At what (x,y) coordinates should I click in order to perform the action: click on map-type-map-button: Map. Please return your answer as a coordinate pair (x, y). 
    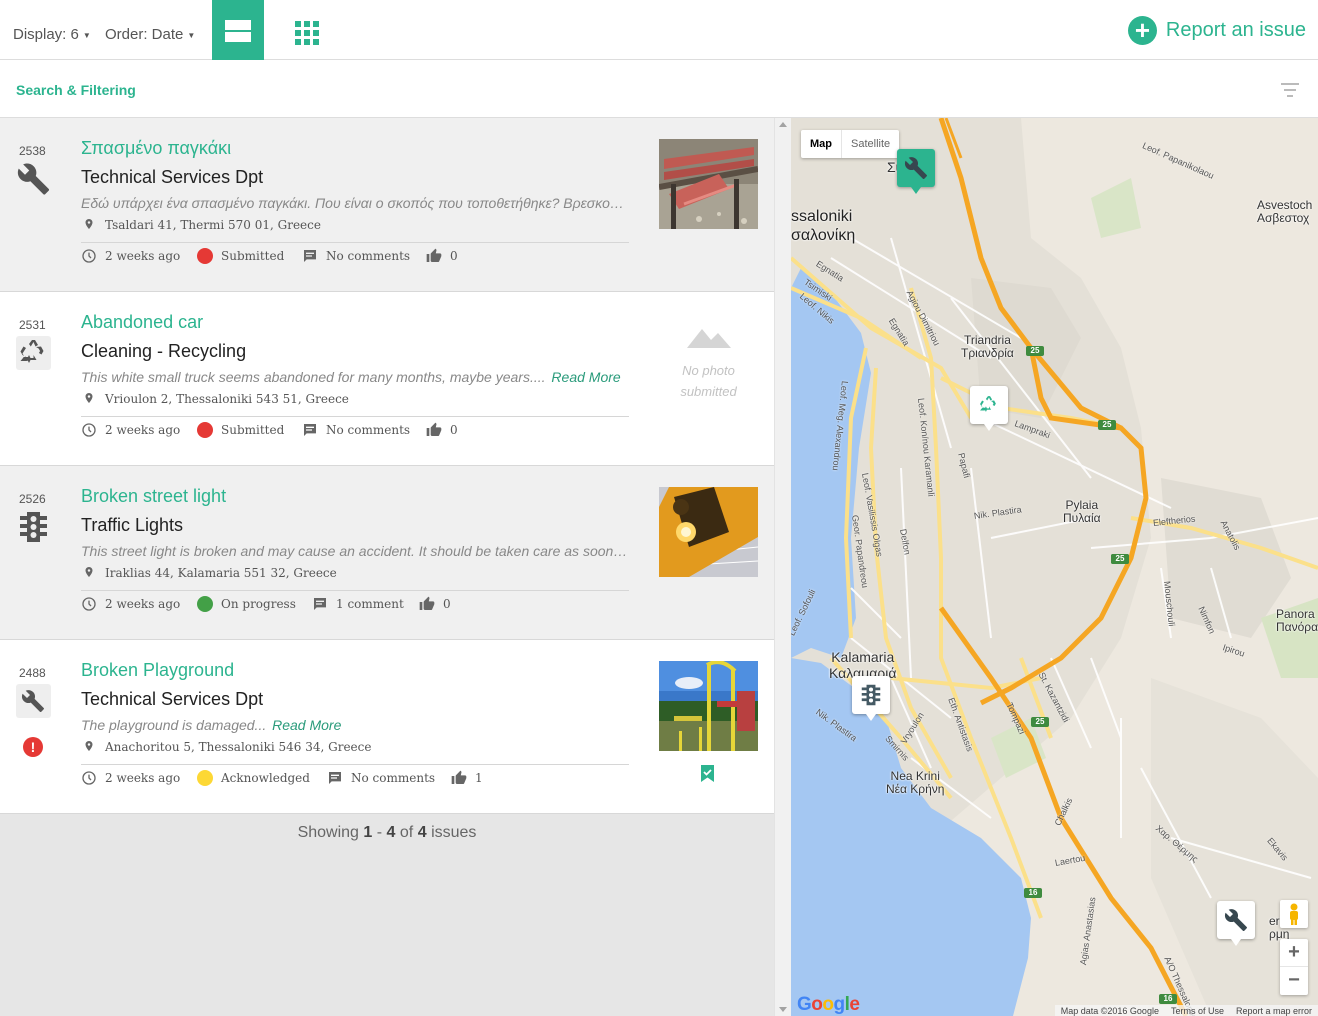
    Looking at the image, I should click on (821, 144).